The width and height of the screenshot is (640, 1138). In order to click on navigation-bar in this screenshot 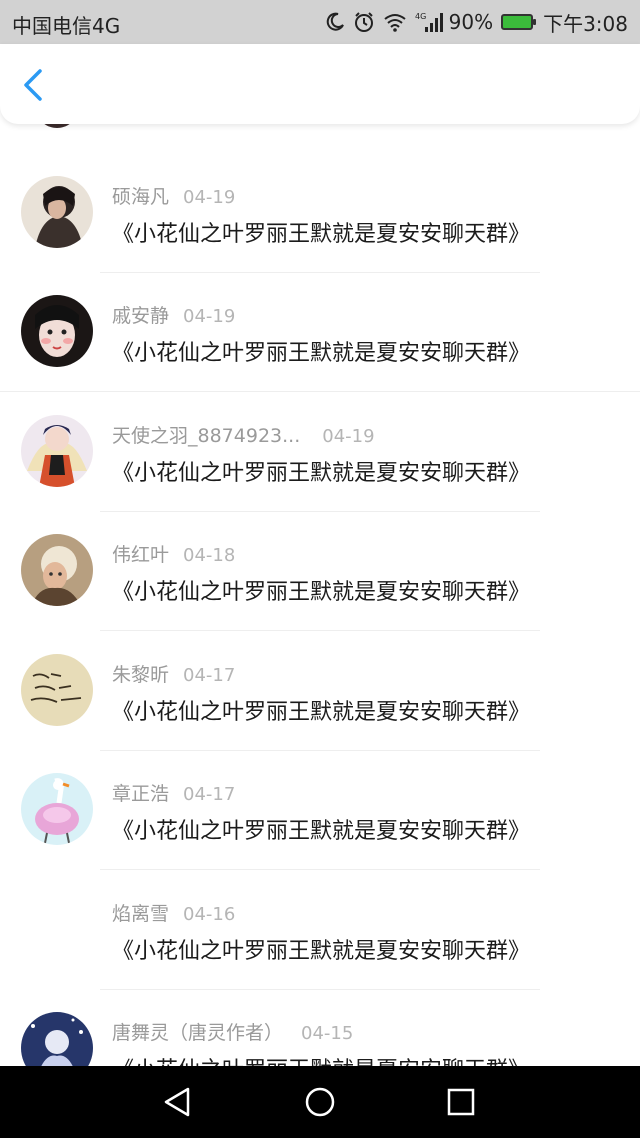, I will do `click(320, 1102)`.